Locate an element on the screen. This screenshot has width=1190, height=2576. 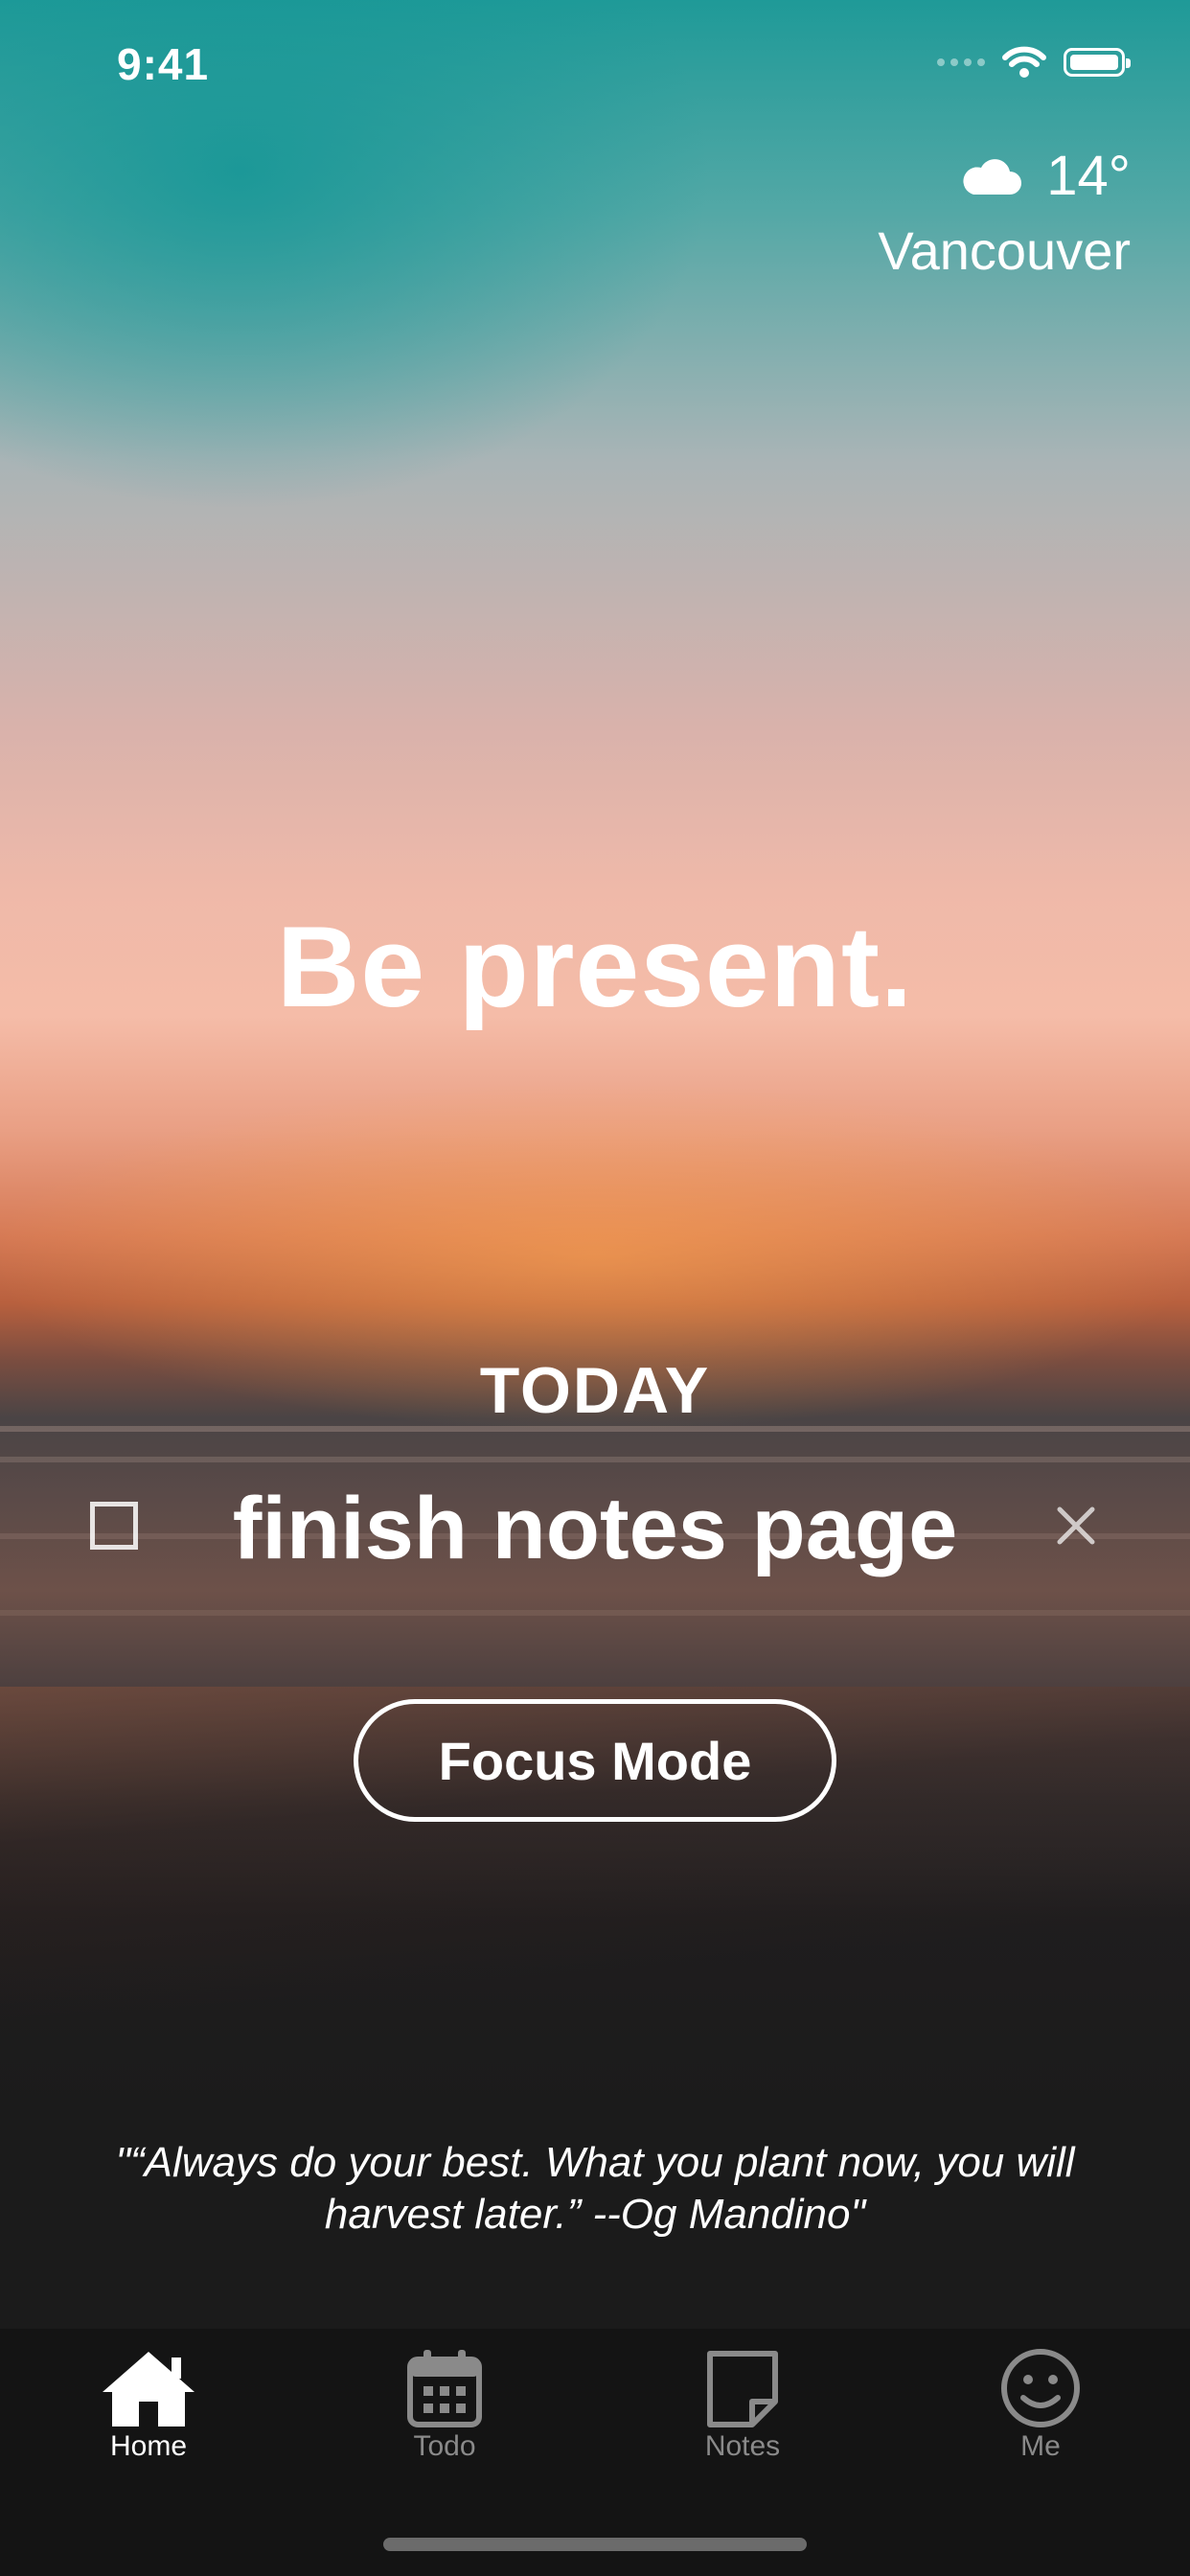
calendar-icon is located at coordinates (445, 2388).